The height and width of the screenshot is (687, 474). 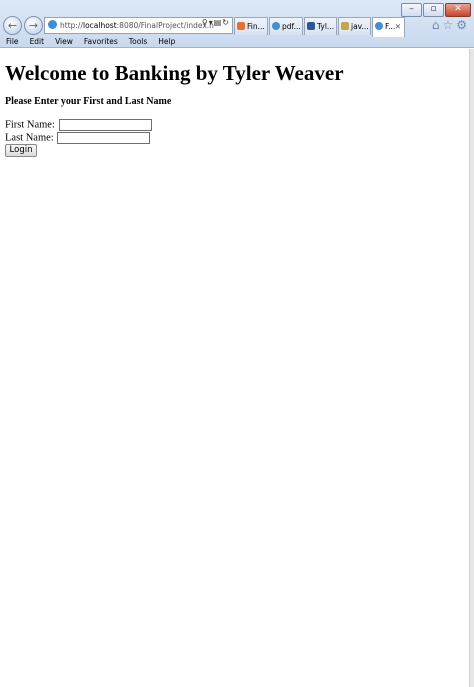 I want to click on url-prefix: http://, so click(x=71, y=25).